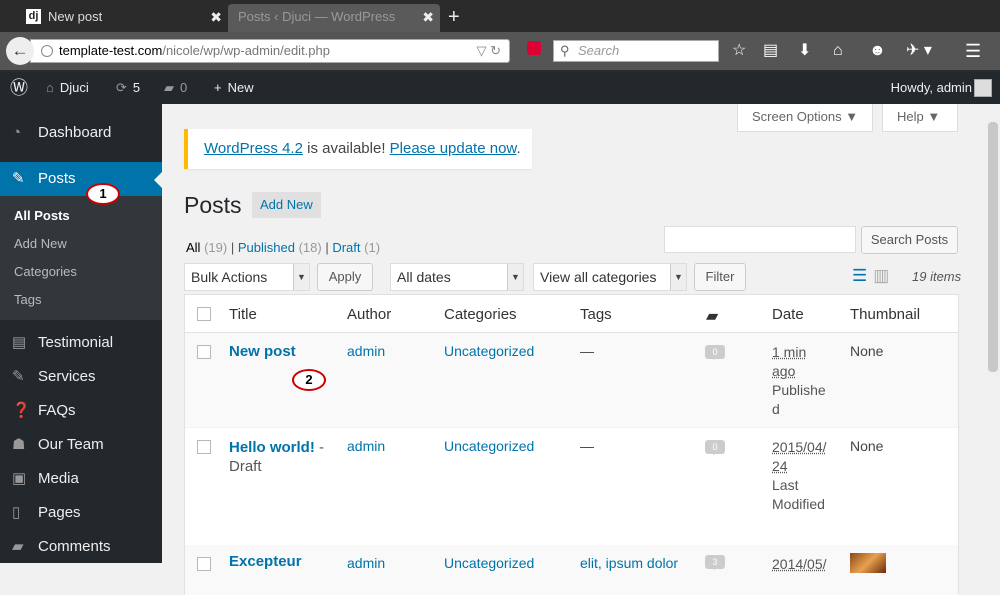  Describe the element at coordinates (286, 205) in the screenshot. I see `add-new-button: Add New` at that location.